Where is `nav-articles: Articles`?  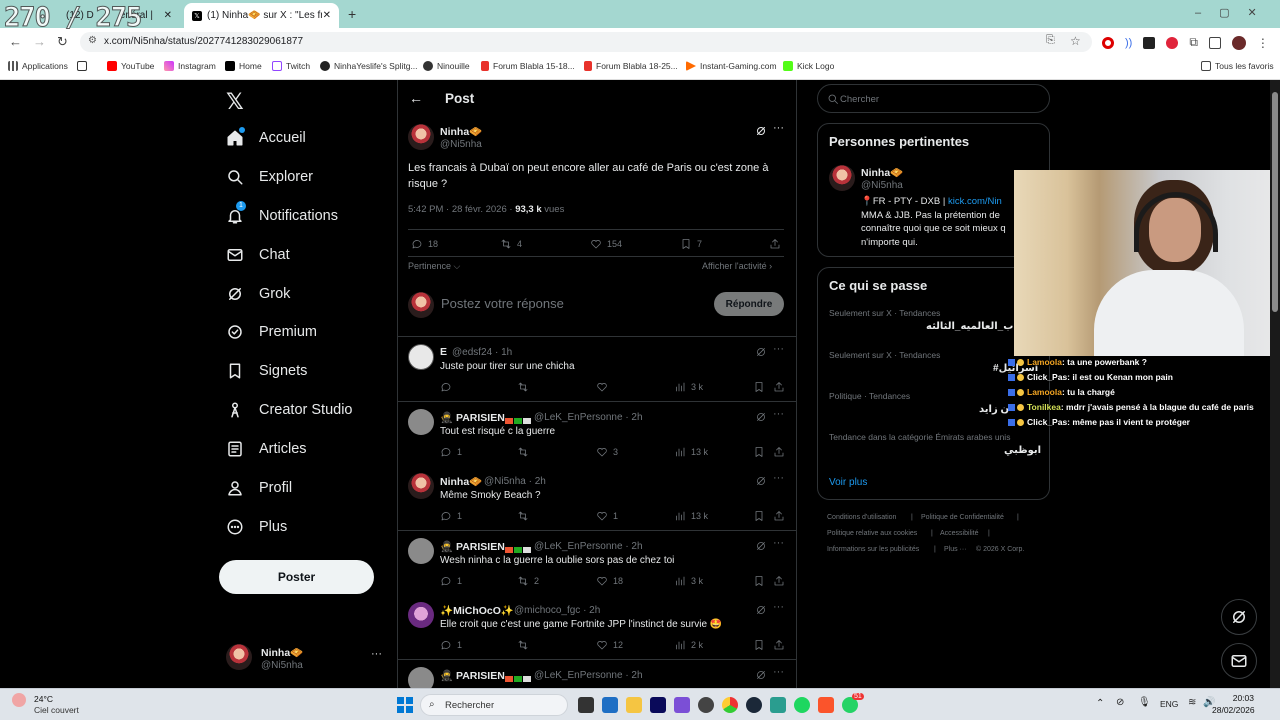
nav-articles: Articles is located at coordinates (266, 449).